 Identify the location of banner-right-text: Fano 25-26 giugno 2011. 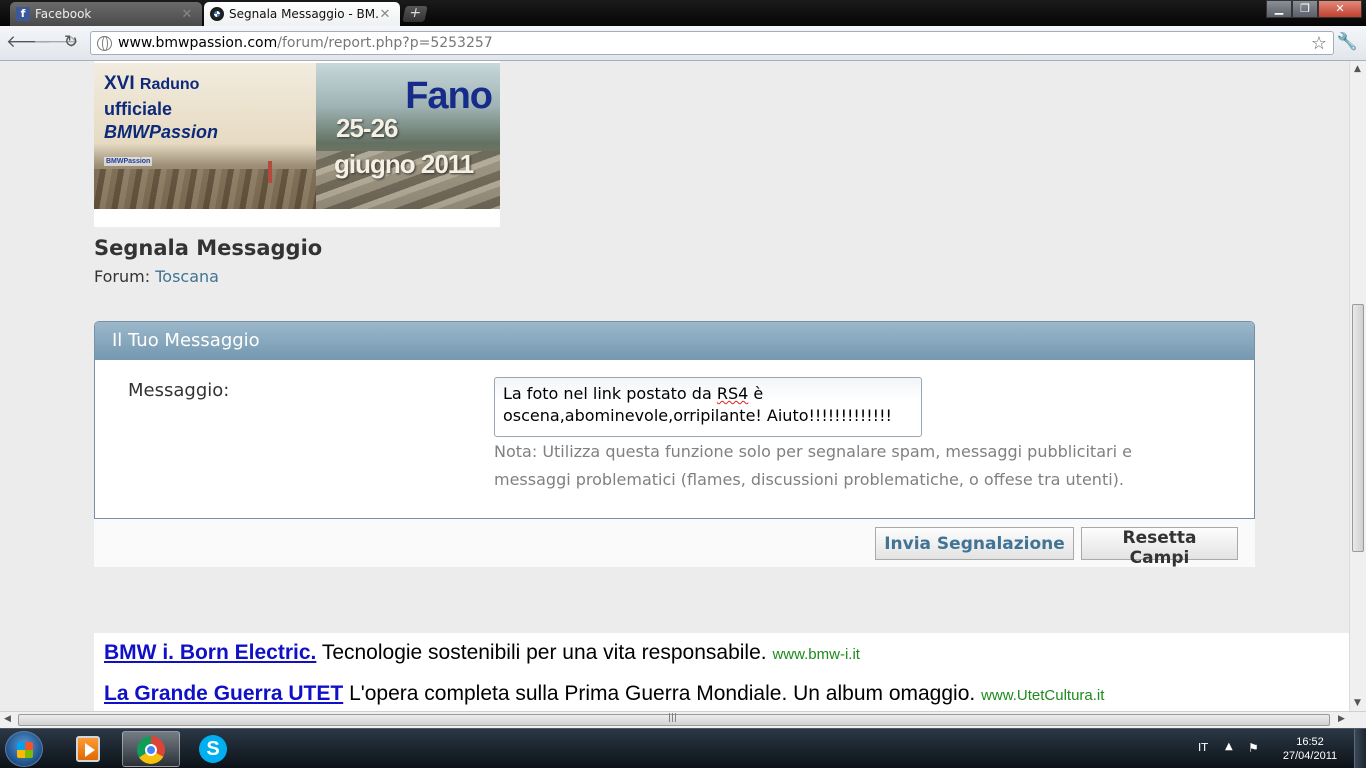
(408, 136).